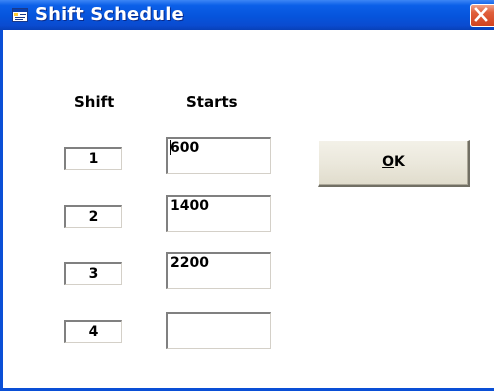  I want to click on shift-number-1: 1, so click(93, 158).